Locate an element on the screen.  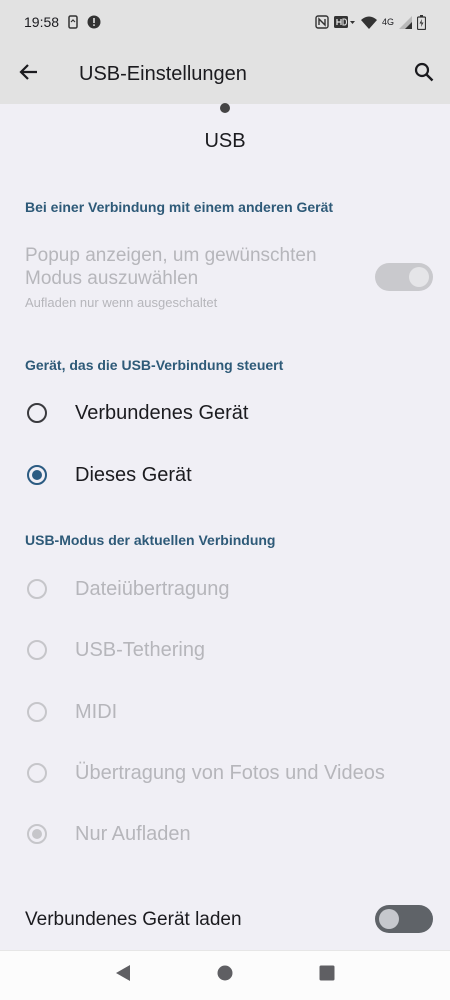
radio-label: Übertragung von Fotos und Videos is located at coordinates (230, 772).